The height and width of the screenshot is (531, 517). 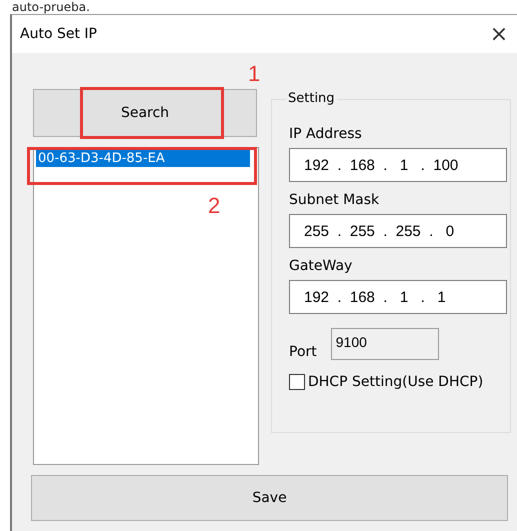 What do you see at coordinates (396, 382) in the screenshot?
I see `checkbox-label: DHCP Setting(Use DHCP)` at bounding box center [396, 382].